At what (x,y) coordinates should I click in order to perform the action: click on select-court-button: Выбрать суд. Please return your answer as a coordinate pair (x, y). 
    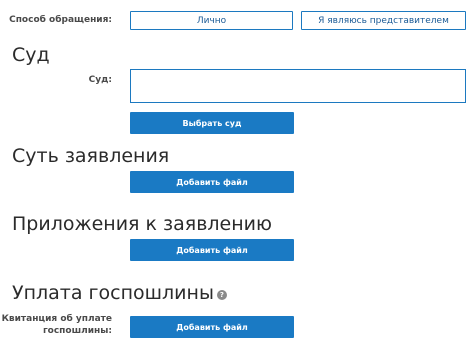
    Looking at the image, I should click on (212, 123).